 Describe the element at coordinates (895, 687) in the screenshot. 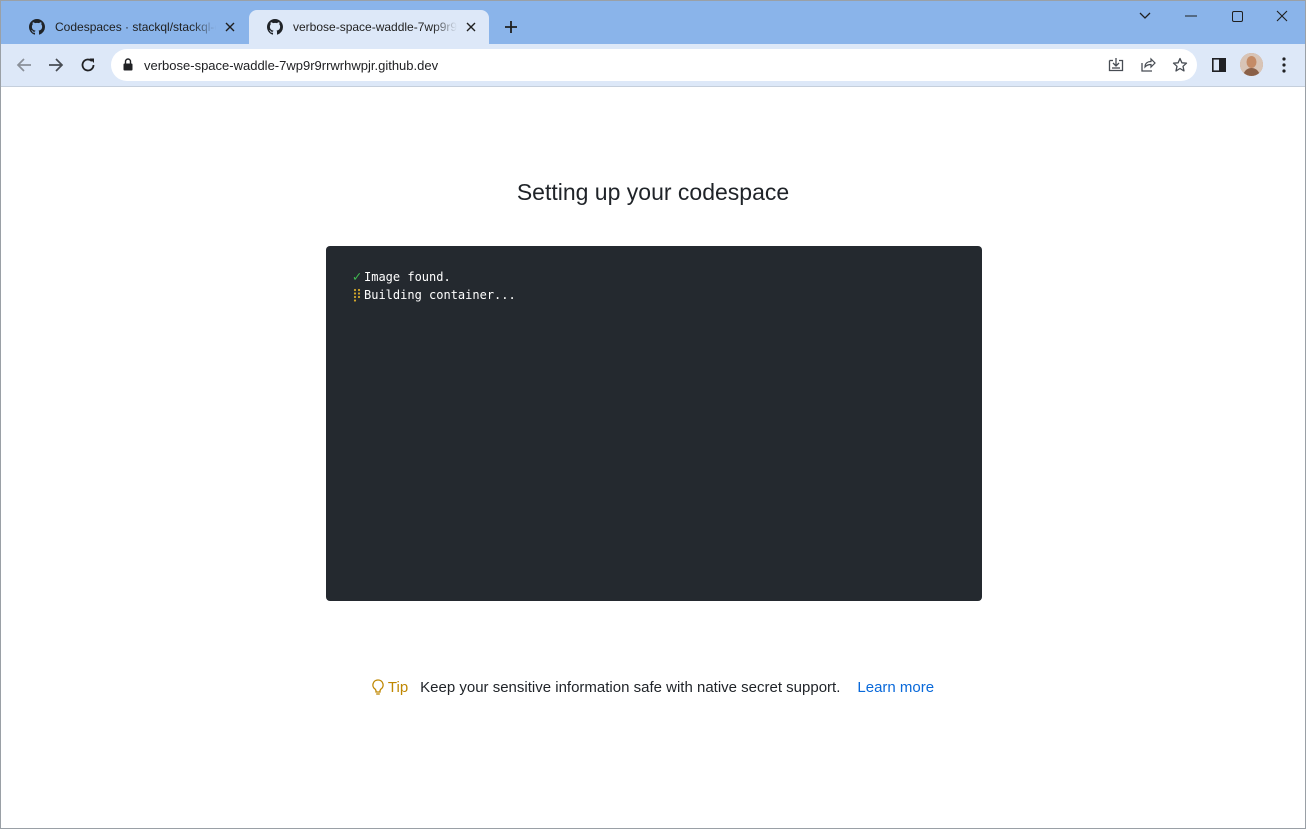

I see `learn-more-link: Learn more` at that location.